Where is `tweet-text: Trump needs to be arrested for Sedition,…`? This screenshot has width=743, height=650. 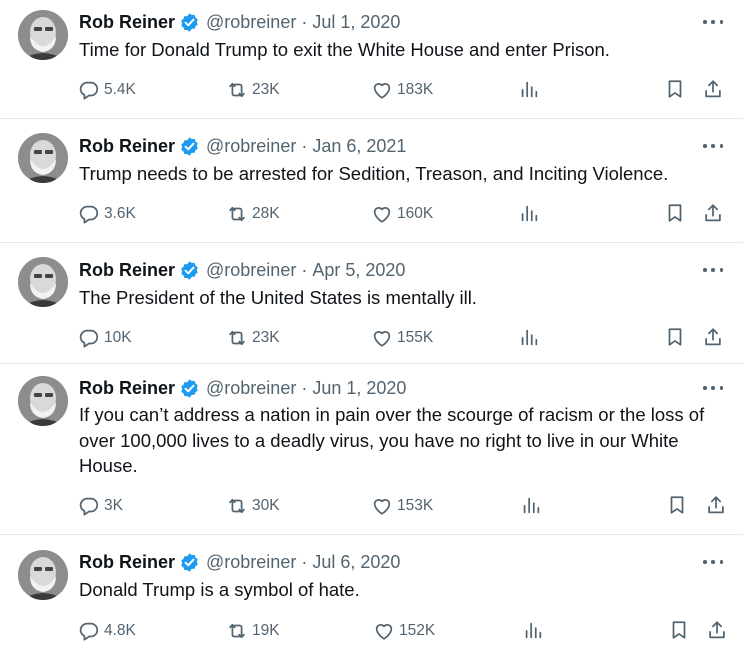
tweet-text: Trump needs to be arrested for Sedition,… is located at coordinates (374, 173).